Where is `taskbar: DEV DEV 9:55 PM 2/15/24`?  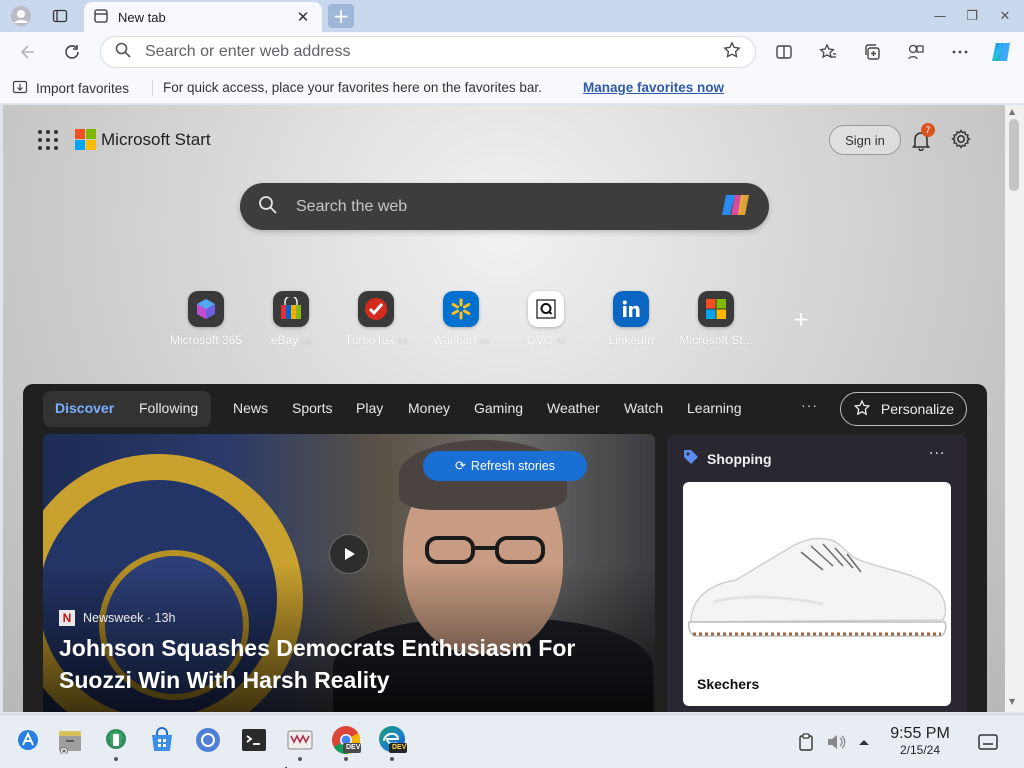 taskbar: DEV DEV 9:55 PM 2/15/24 is located at coordinates (512, 741).